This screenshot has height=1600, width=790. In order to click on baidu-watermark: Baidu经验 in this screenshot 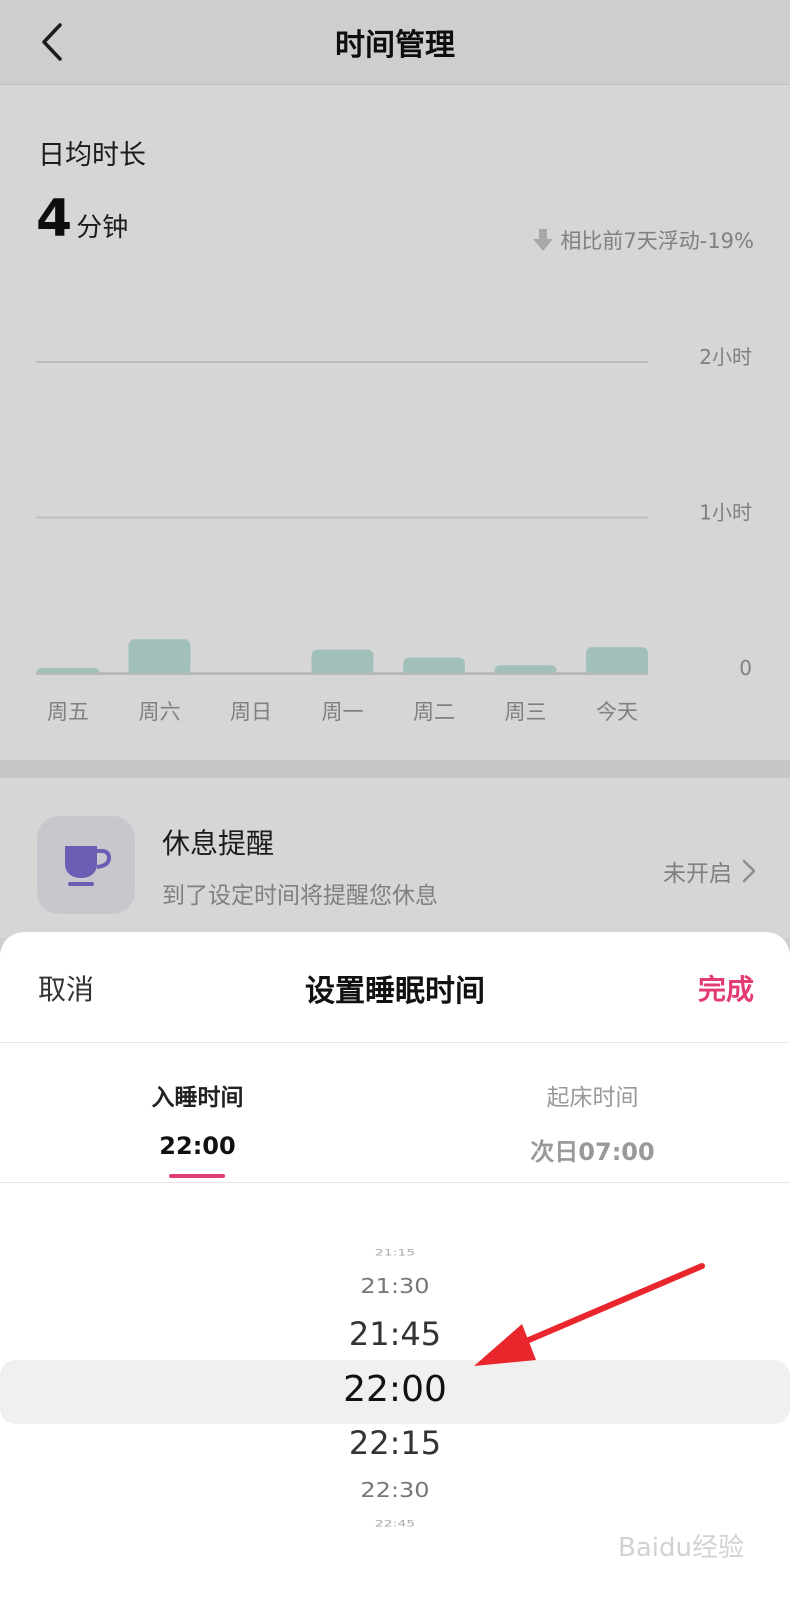, I will do `click(681, 1548)`.